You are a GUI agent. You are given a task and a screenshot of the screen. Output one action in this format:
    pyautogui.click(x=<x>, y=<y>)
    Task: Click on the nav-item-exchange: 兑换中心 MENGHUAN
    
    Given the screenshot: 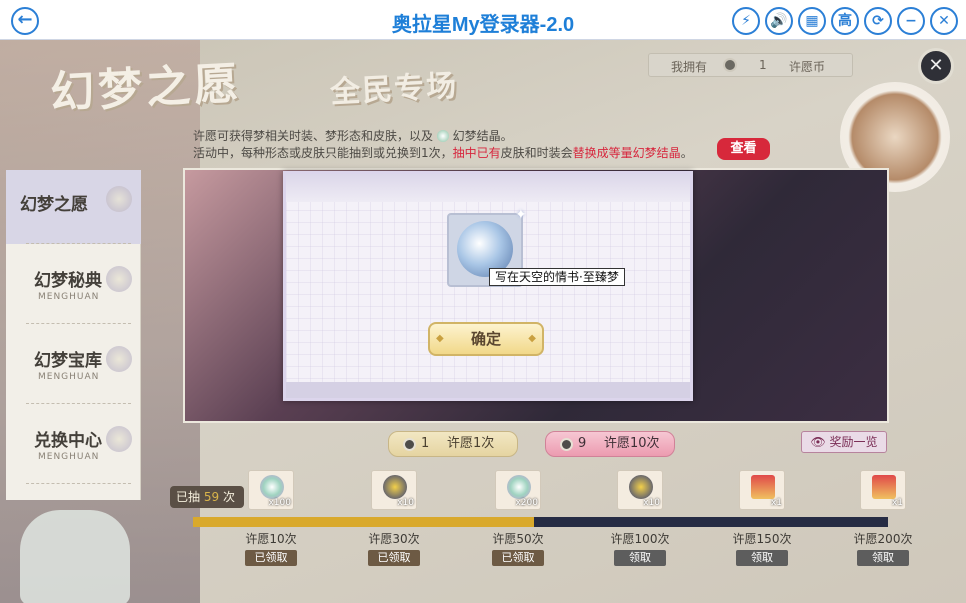 What is the action you would take?
    pyautogui.click(x=73, y=447)
    